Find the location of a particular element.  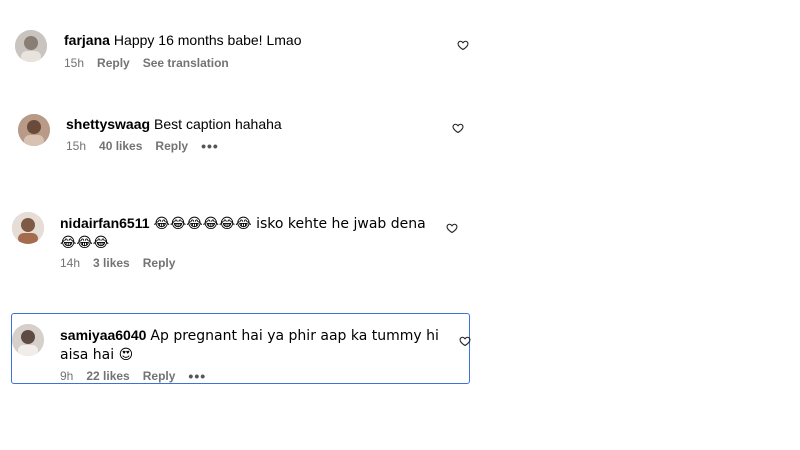

comment-meta: 9h 22 likes Reply ••• is located at coordinates (133, 376).